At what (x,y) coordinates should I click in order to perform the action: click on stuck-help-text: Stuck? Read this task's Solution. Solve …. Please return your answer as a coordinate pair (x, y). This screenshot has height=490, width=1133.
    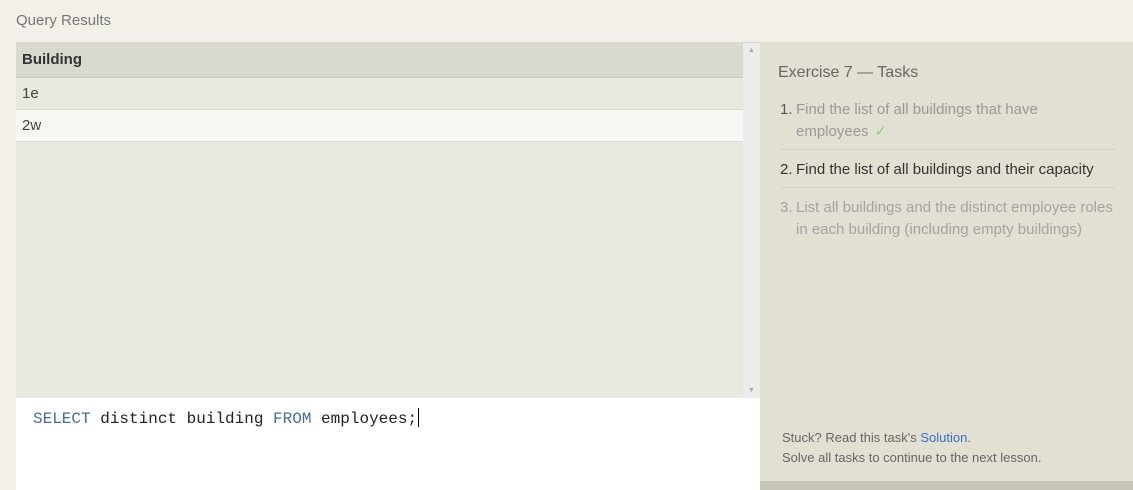
    Looking at the image, I should click on (911, 448).